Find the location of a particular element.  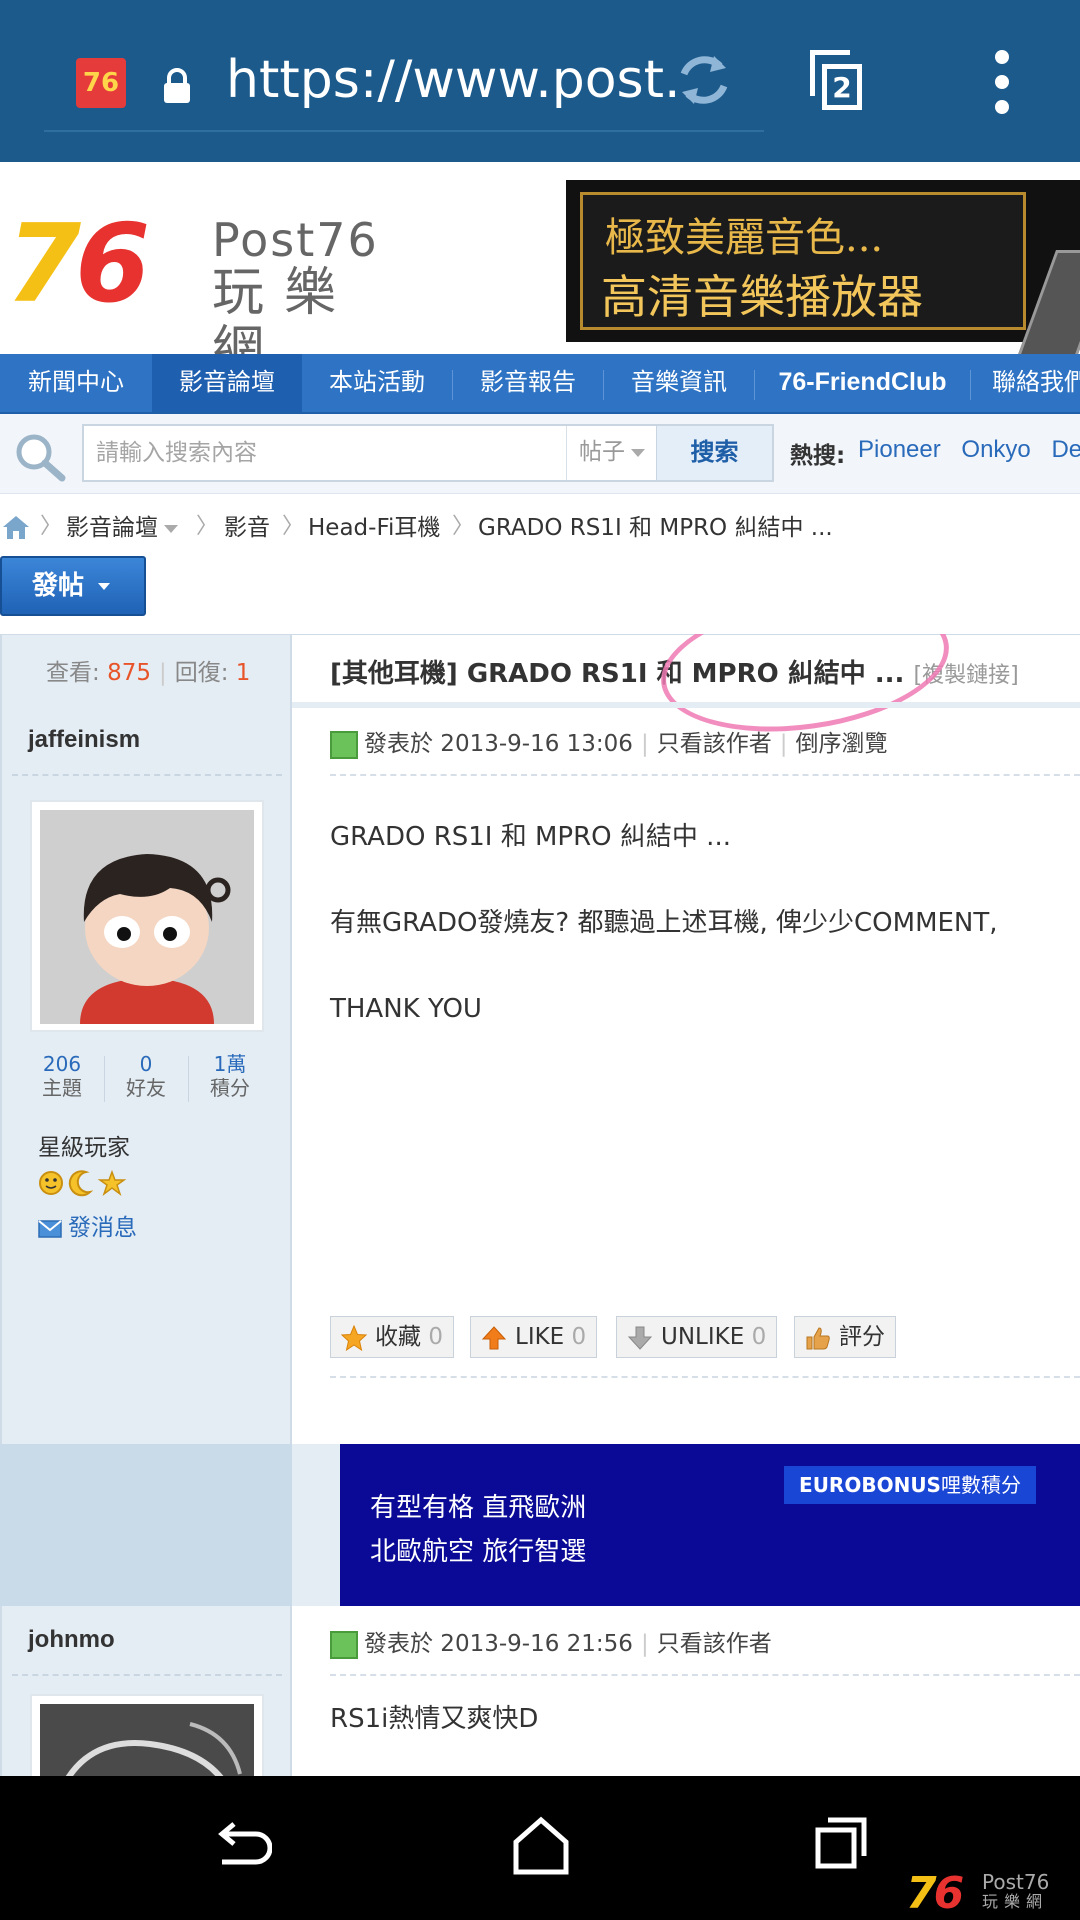

search-type-label: 帖子 is located at coordinates (602, 452).